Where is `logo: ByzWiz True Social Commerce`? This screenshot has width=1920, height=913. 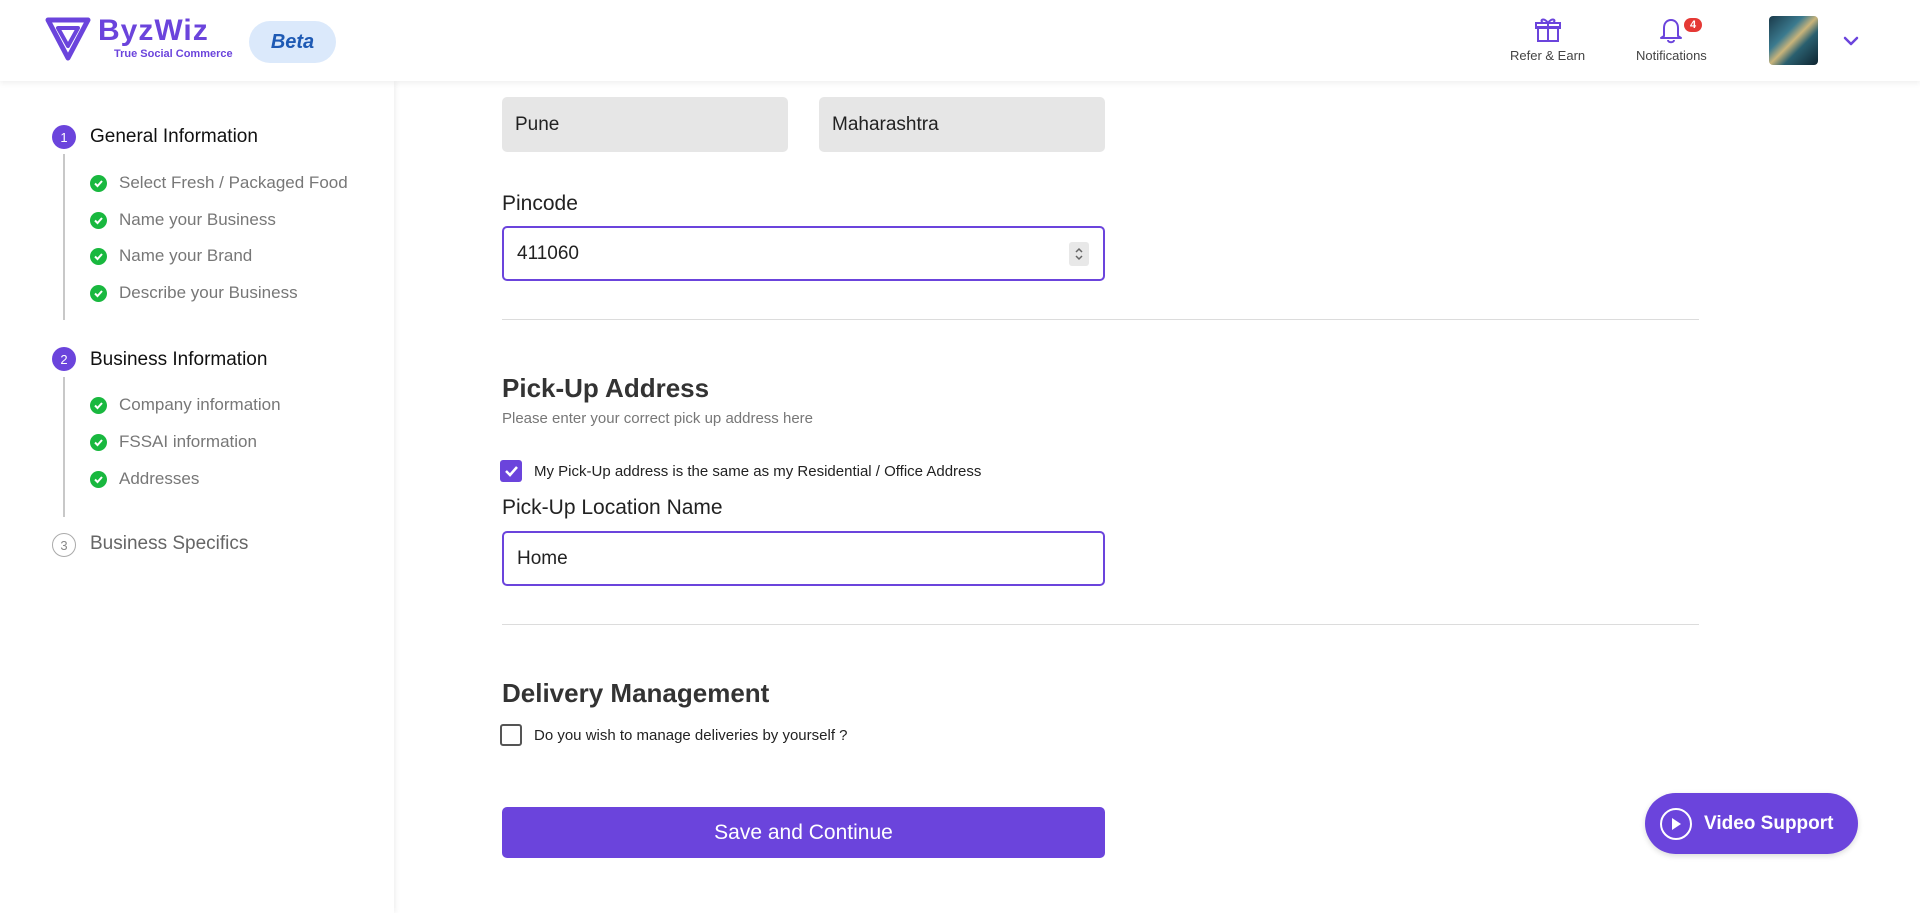 logo: ByzWiz True Social Commerce is located at coordinates (138, 39).